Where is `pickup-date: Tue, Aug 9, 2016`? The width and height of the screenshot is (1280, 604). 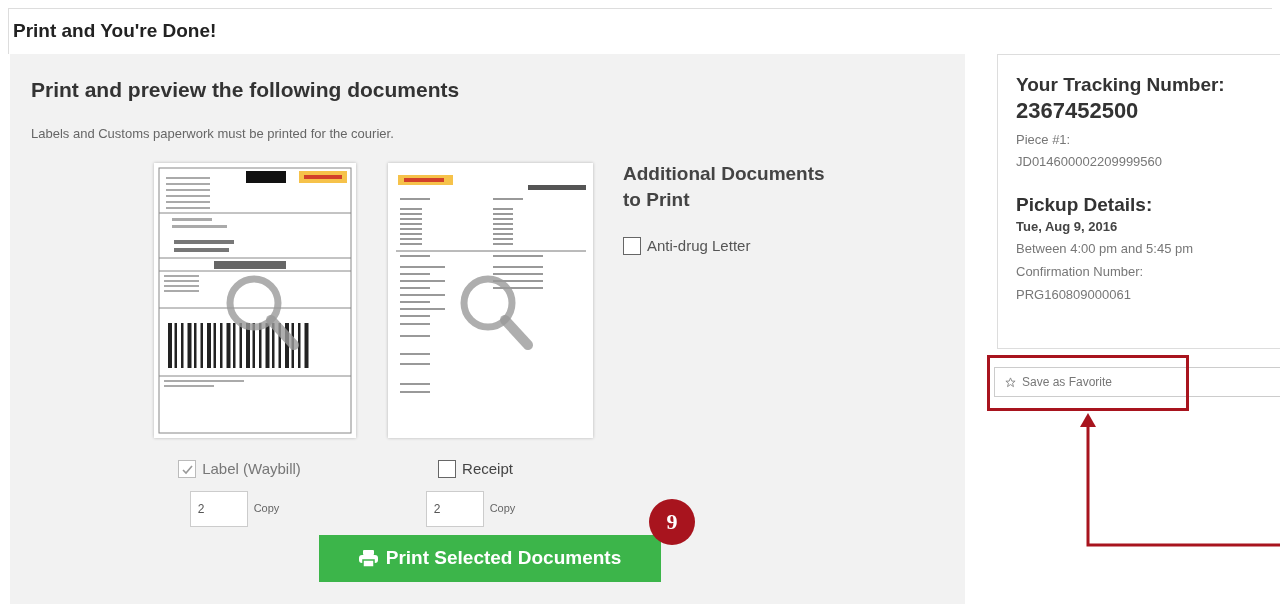 pickup-date: Tue, Aug 9, 2016 is located at coordinates (1067, 227).